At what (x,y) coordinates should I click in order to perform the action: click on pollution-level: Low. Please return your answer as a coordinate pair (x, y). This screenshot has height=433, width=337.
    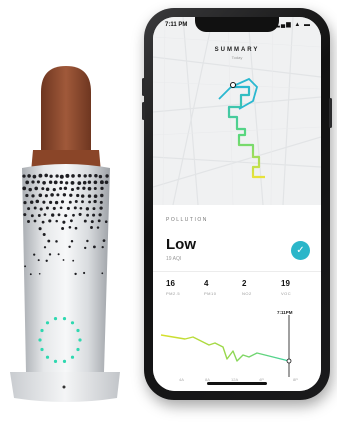
    Looking at the image, I should click on (181, 244).